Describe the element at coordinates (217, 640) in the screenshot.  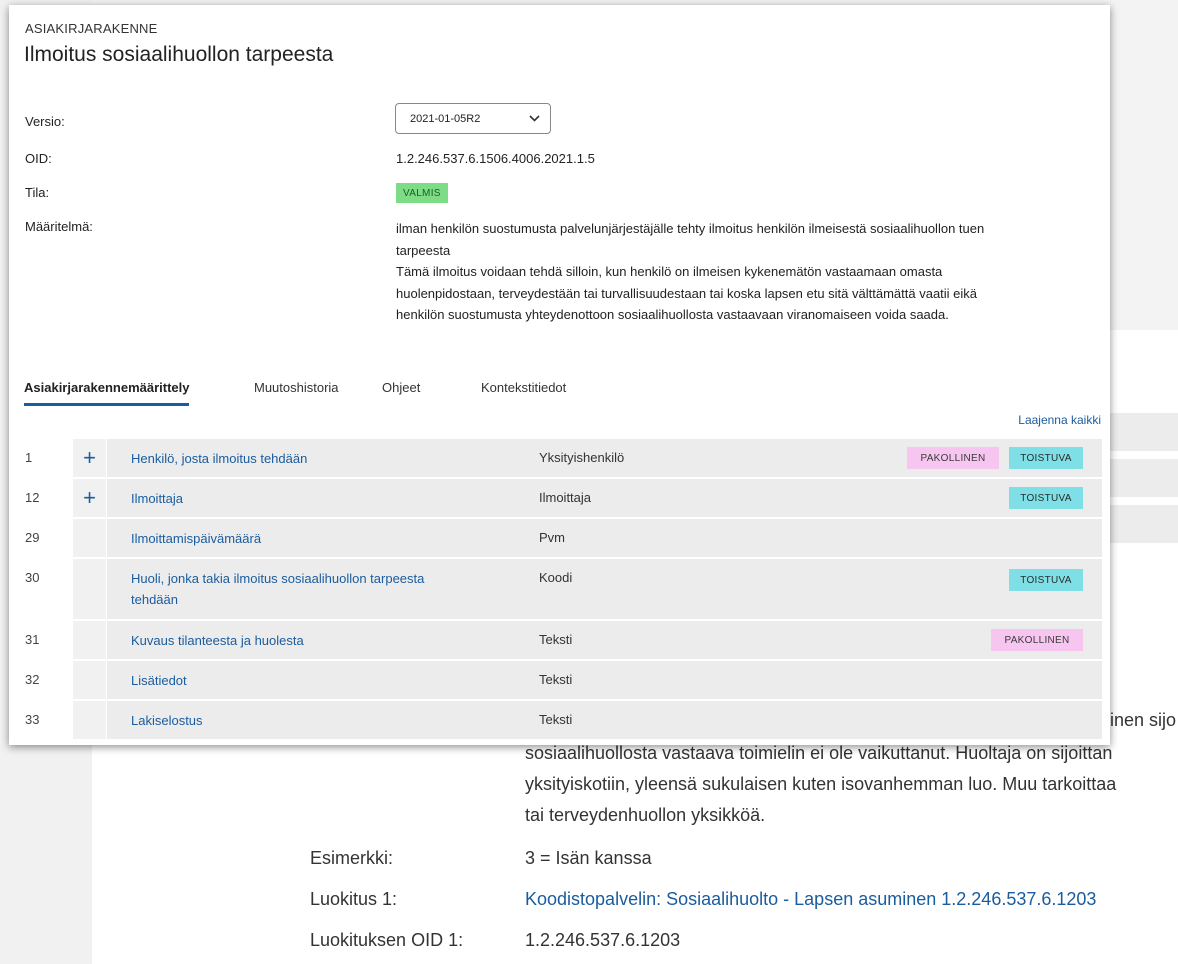
I see `row-name-link: Kuvaus tilanteesta ja huolesta` at that location.